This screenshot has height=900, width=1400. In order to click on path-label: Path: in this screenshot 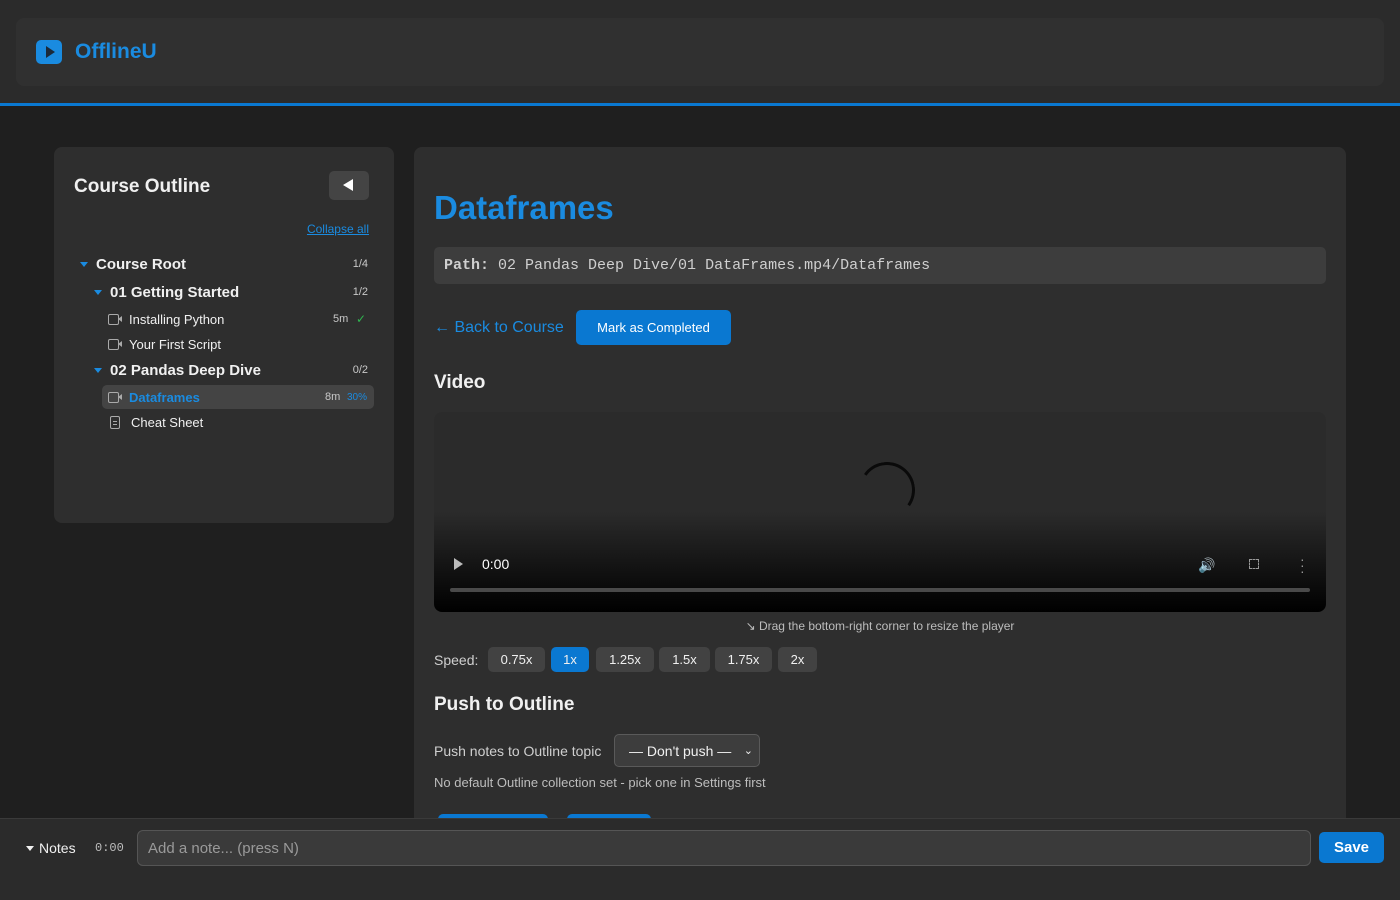, I will do `click(467, 265)`.